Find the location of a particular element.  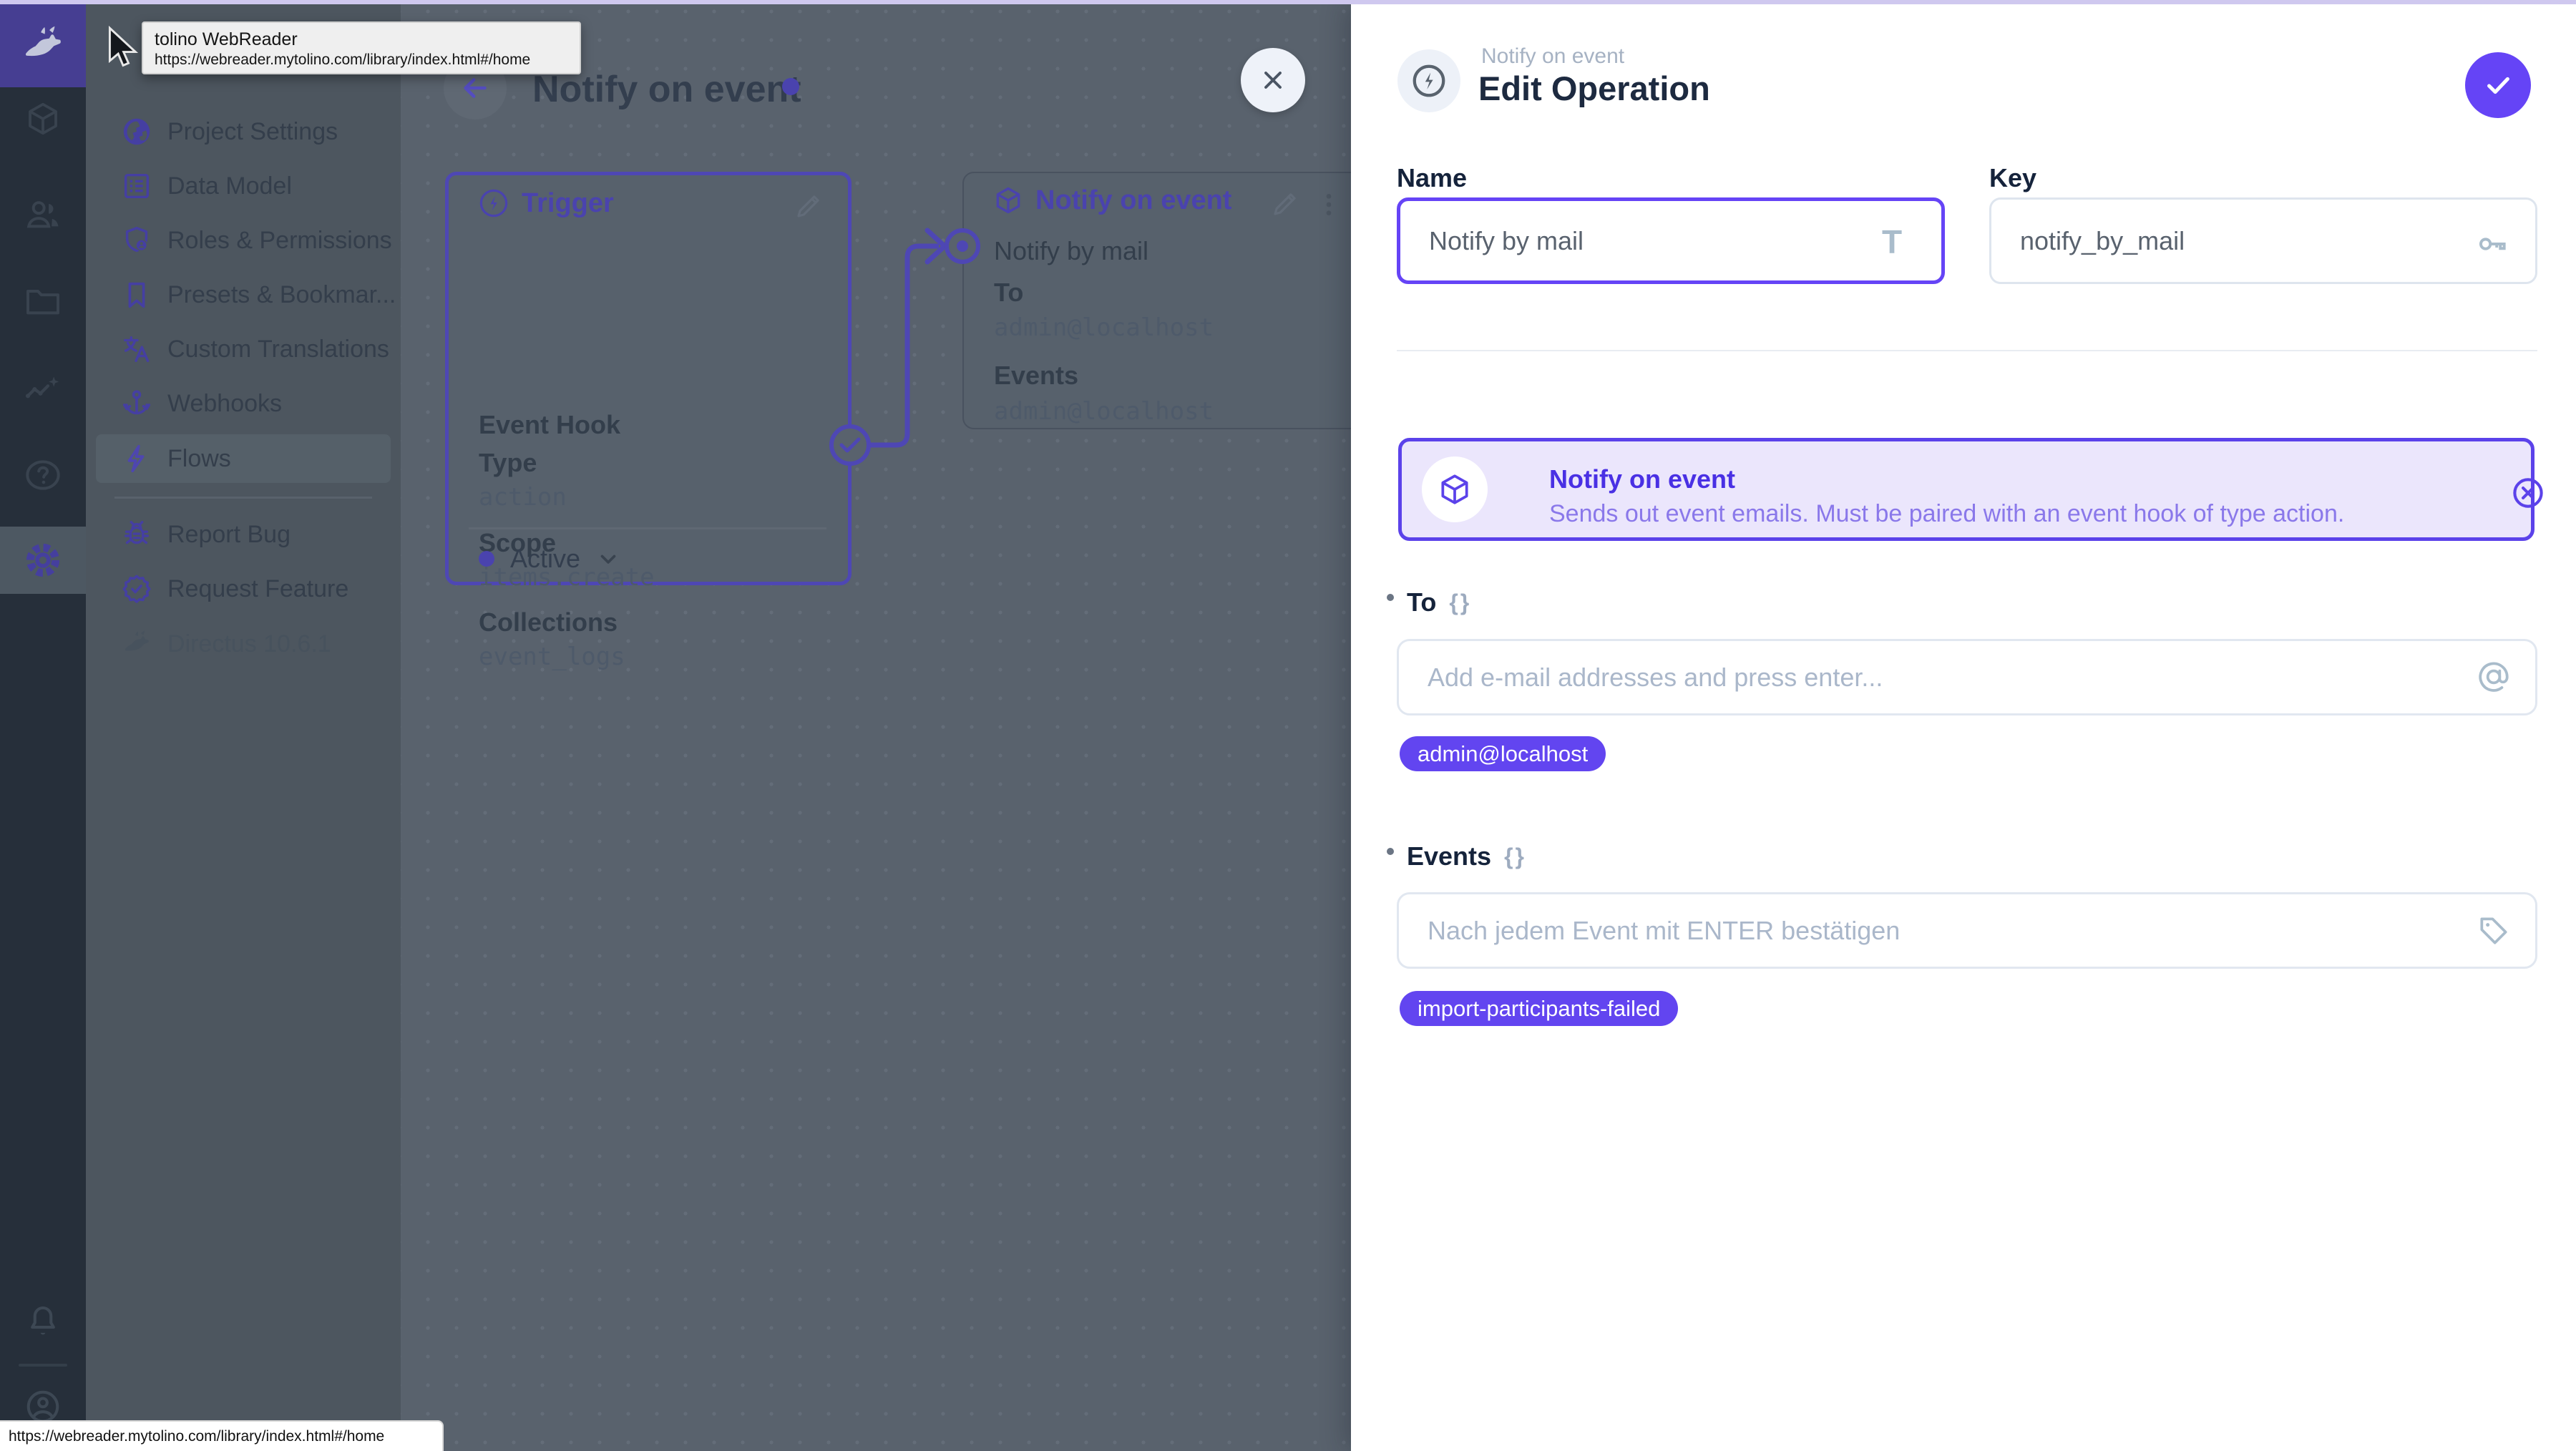

kebab-menu-icon is located at coordinates (1328, 204).